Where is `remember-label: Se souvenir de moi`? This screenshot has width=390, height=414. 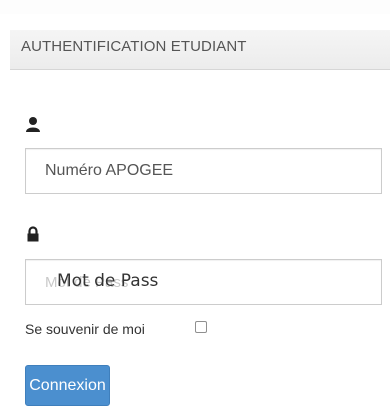
remember-label: Se souvenir de moi is located at coordinates (85, 329).